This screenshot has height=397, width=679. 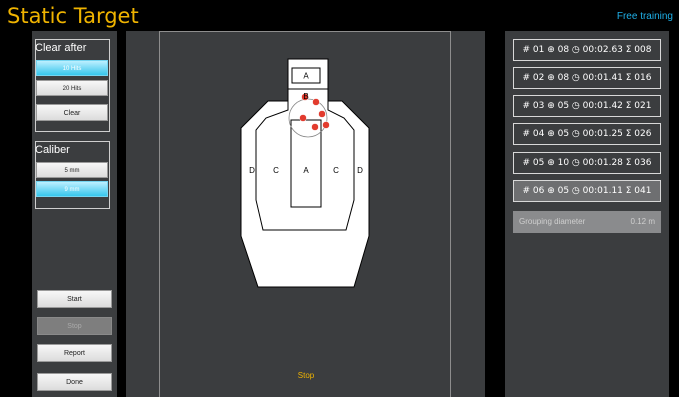 What do you see at coordinates (252, 170) in the screenshot?
I see `zone-label-d-left: D` at bounding box center [252, 170].